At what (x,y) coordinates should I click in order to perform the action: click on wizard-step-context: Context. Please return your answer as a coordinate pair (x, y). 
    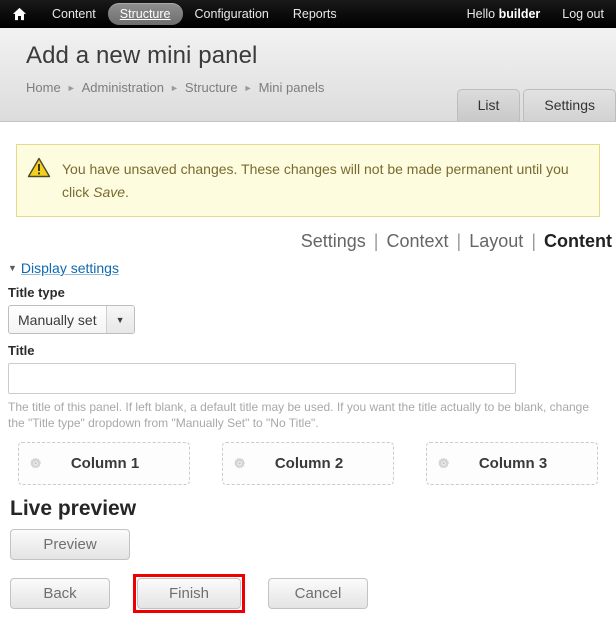
    Looking at the image, I should click on (417, 241).